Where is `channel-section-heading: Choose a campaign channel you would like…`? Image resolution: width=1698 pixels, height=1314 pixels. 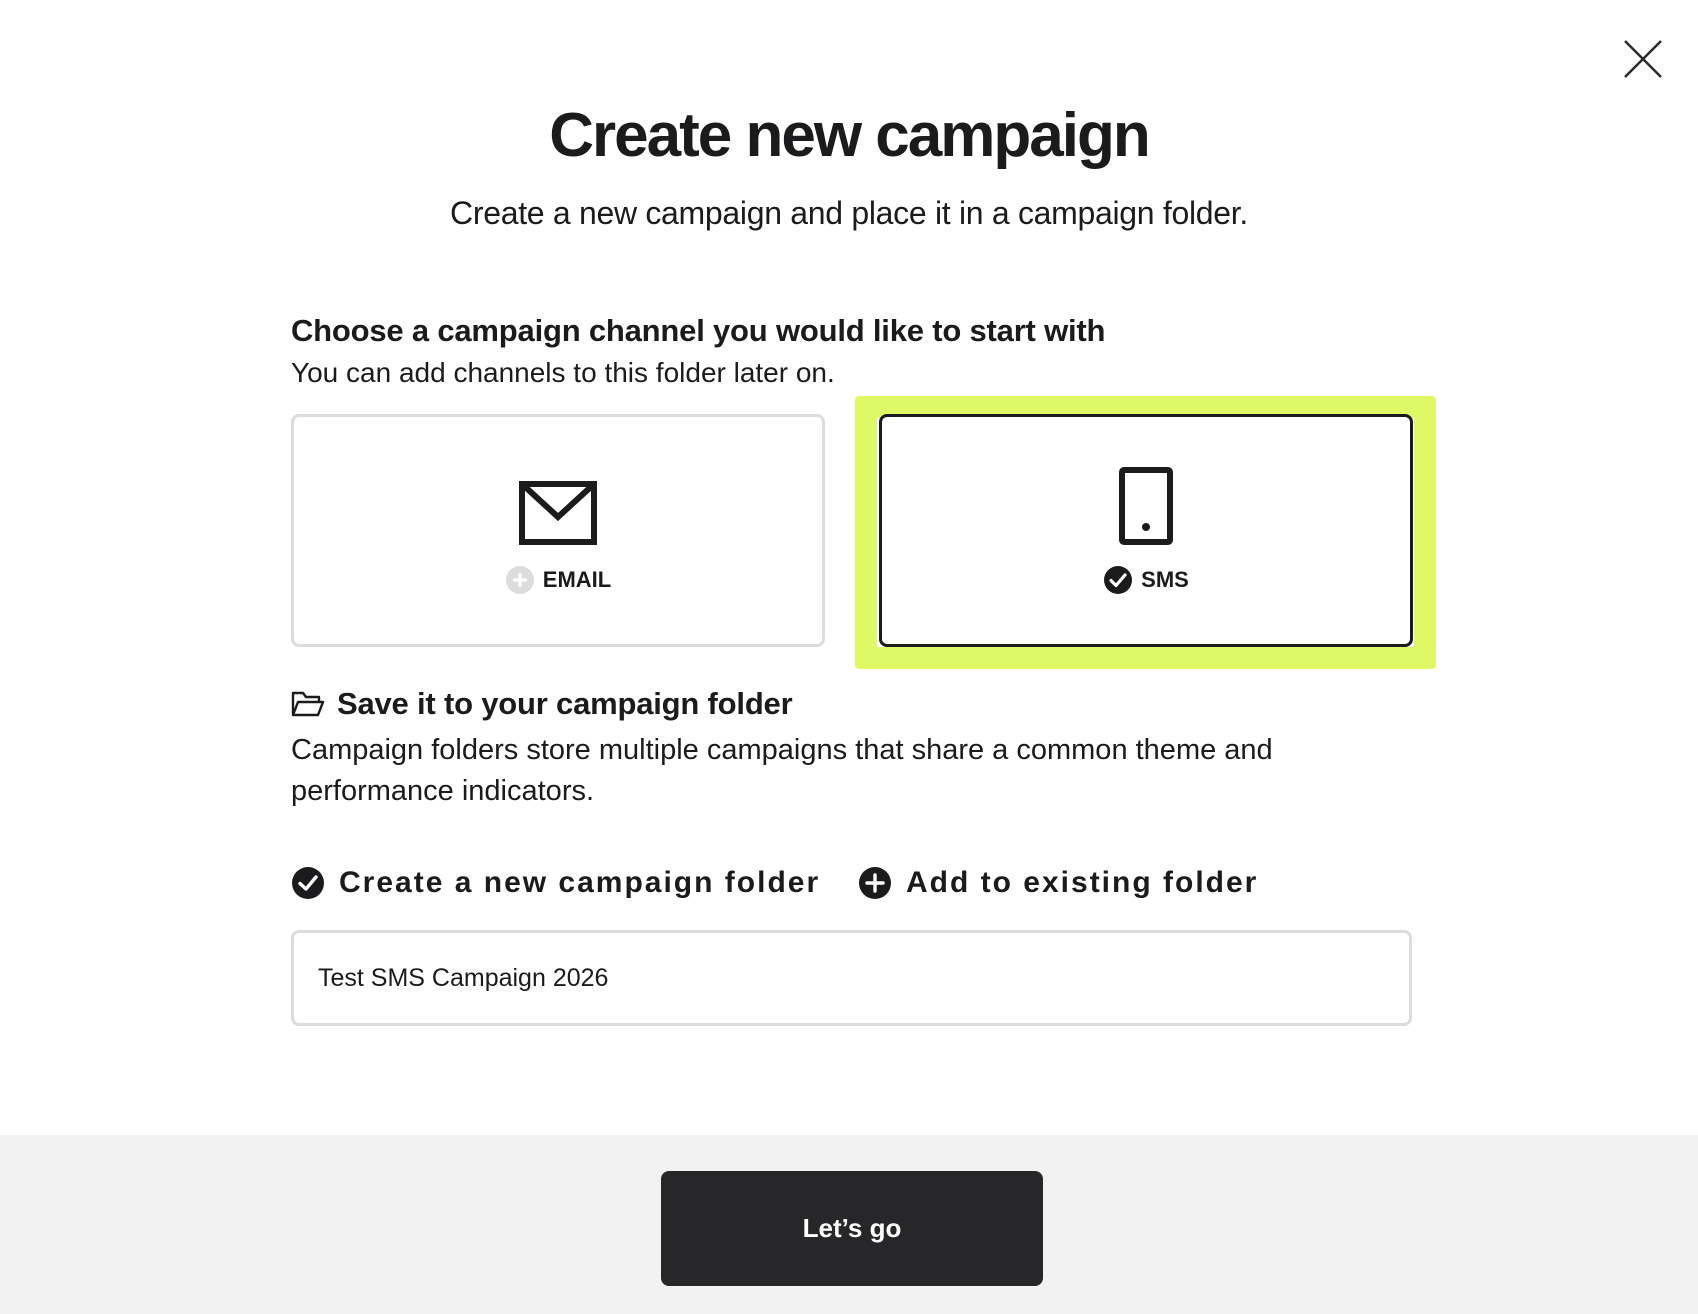 channel-section-heading: Choose a campaign channel you would like… is located at coordinates (698, 330).